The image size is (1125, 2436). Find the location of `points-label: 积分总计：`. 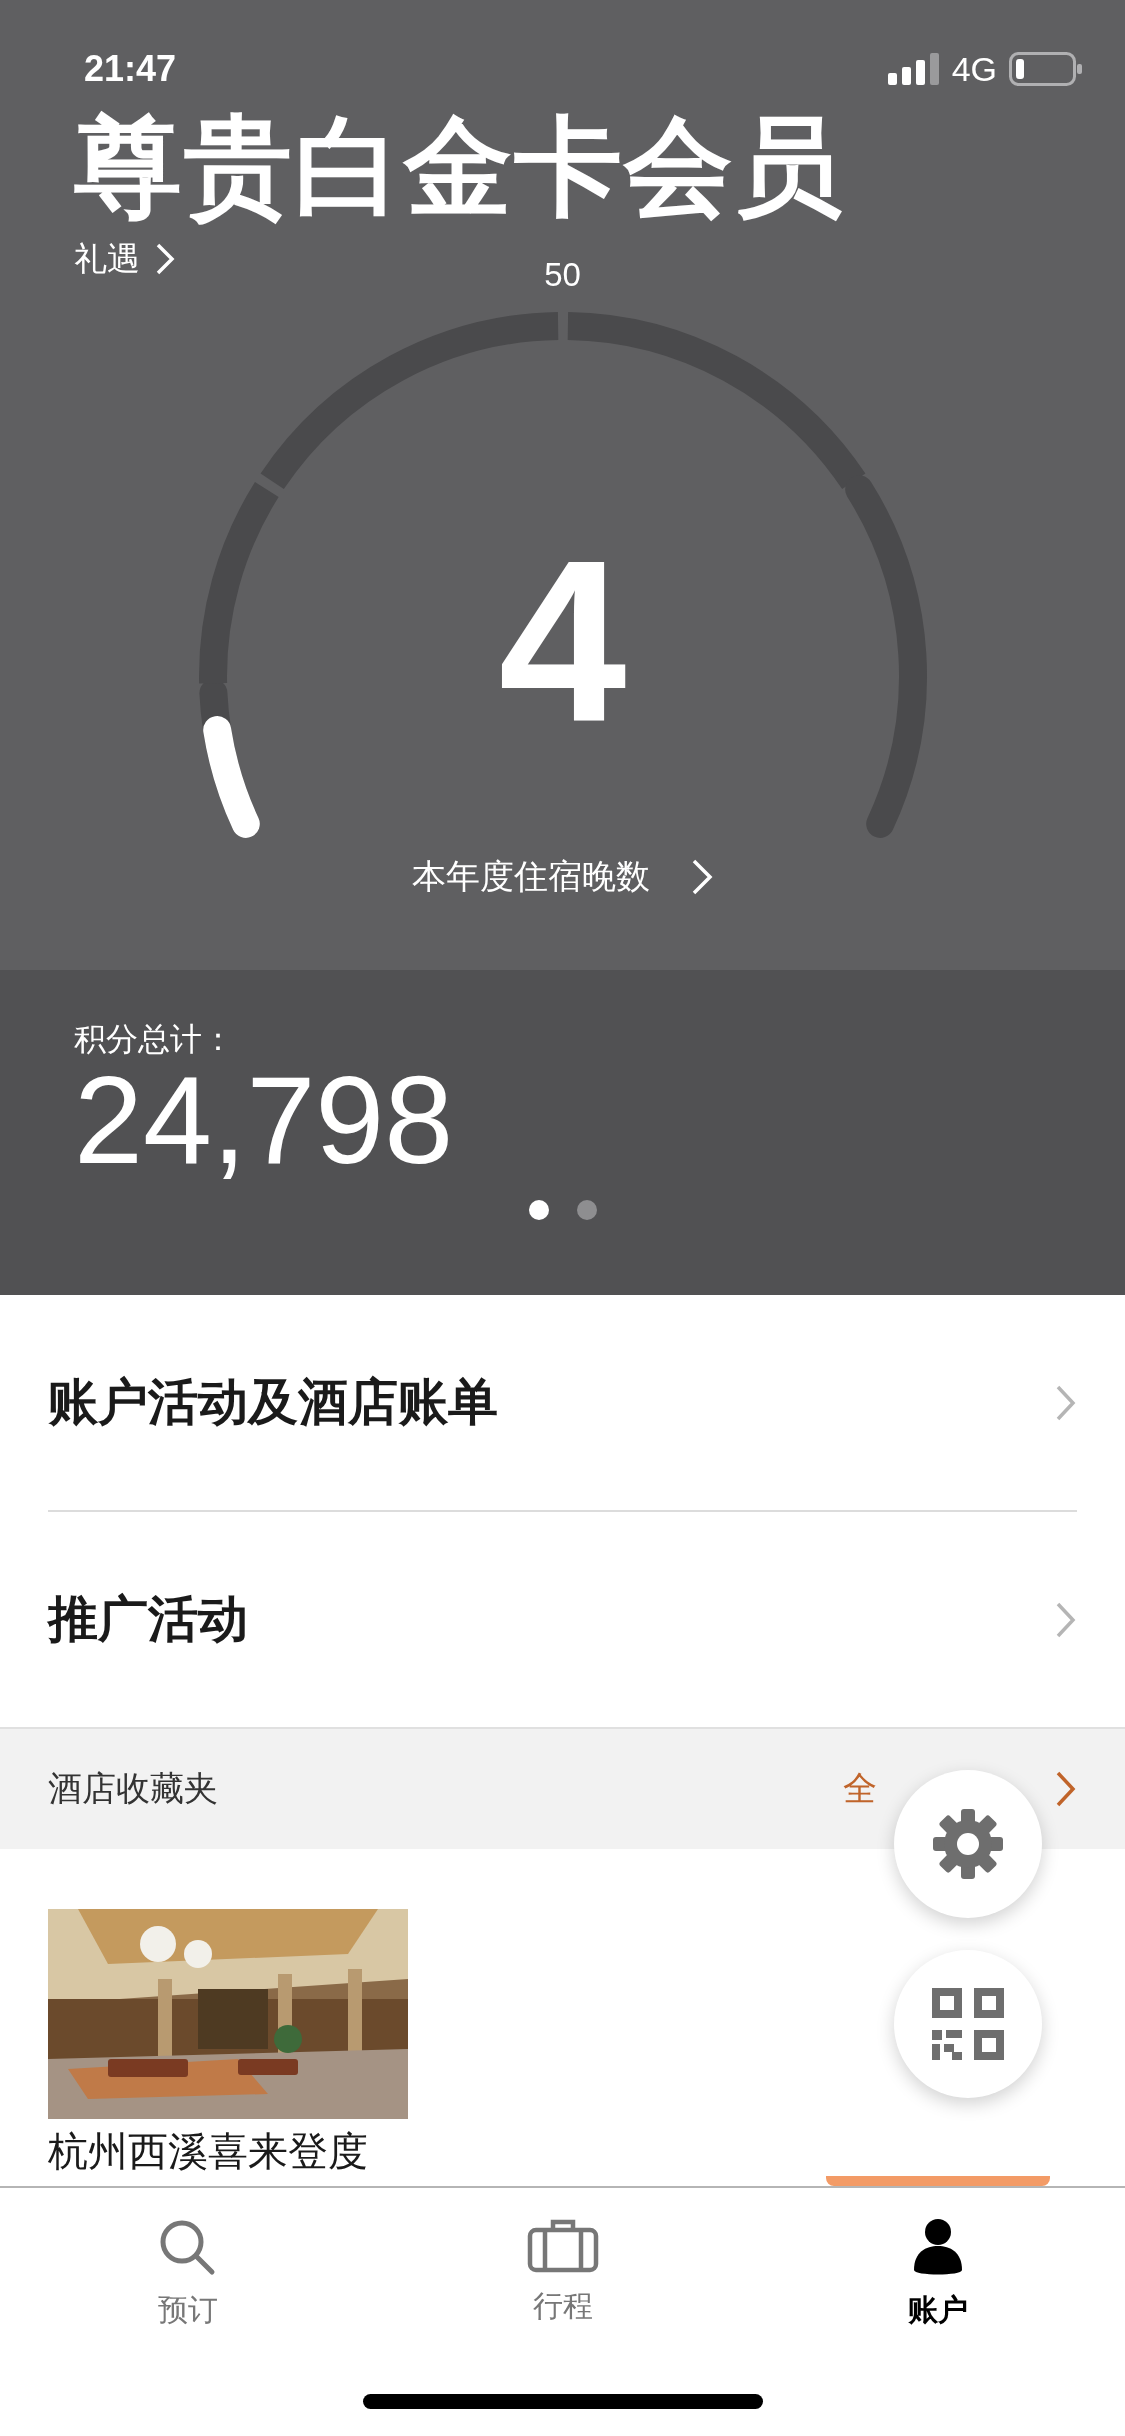

points-label: 积分总计： is located at coordinates (154, 1039).